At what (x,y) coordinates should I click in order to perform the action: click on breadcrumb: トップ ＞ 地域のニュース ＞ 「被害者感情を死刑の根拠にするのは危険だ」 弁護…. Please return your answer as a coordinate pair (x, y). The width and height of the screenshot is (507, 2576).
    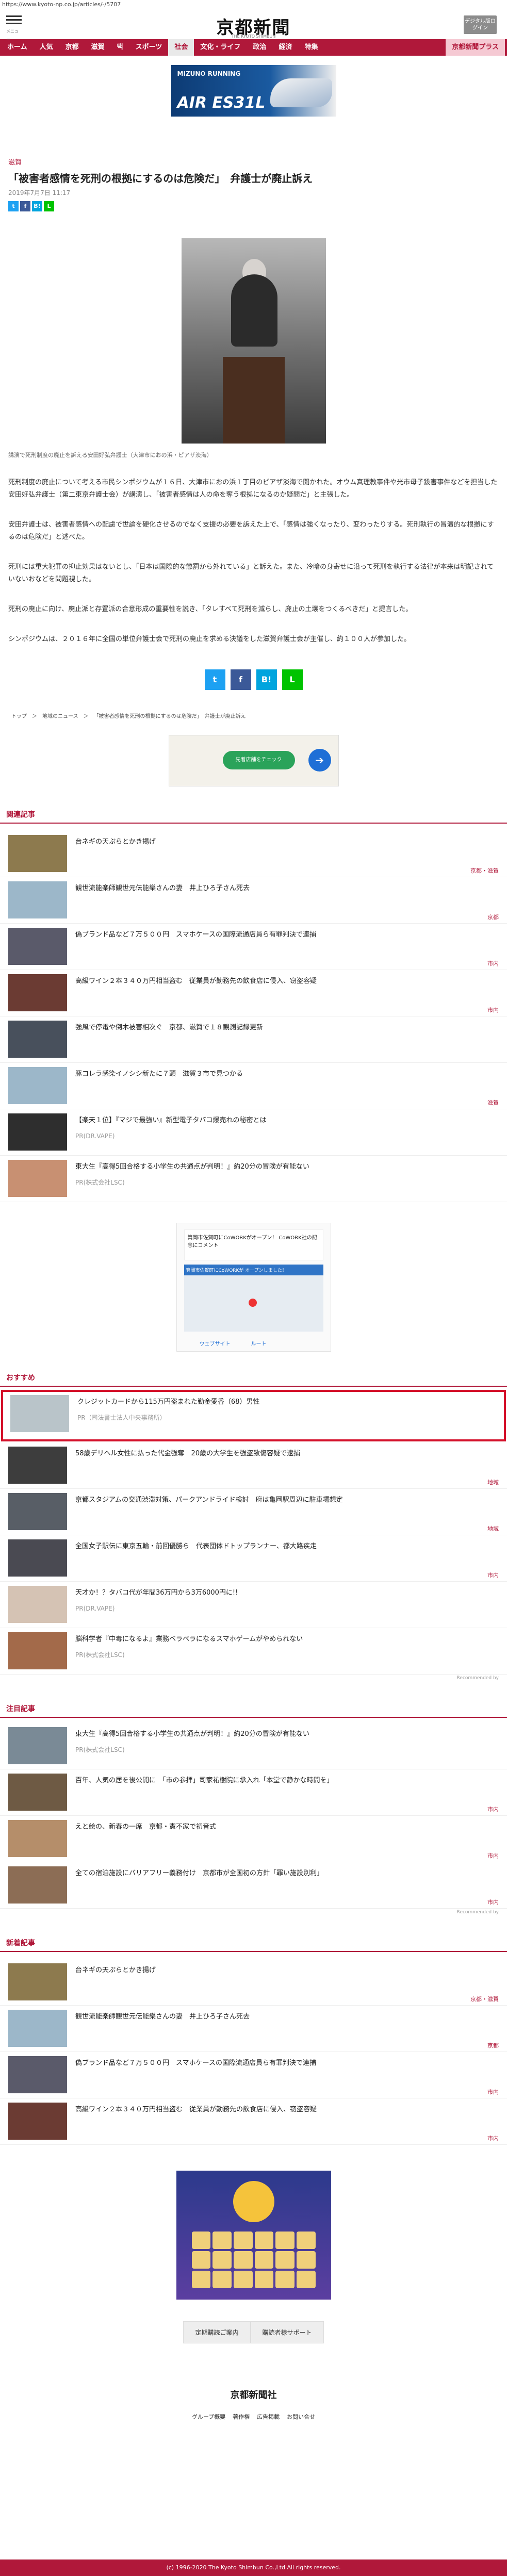
    Looking at the image, I should click on (253, 715).